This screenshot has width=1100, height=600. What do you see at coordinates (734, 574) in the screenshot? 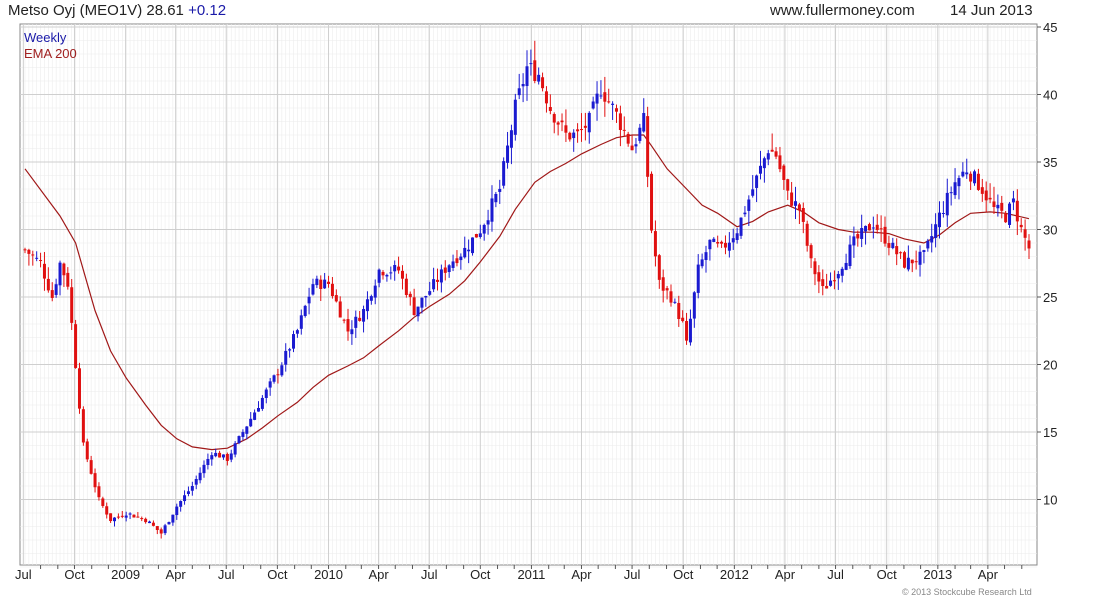
I see `x-tick-label: 2012` at bounding box center [734, 574].